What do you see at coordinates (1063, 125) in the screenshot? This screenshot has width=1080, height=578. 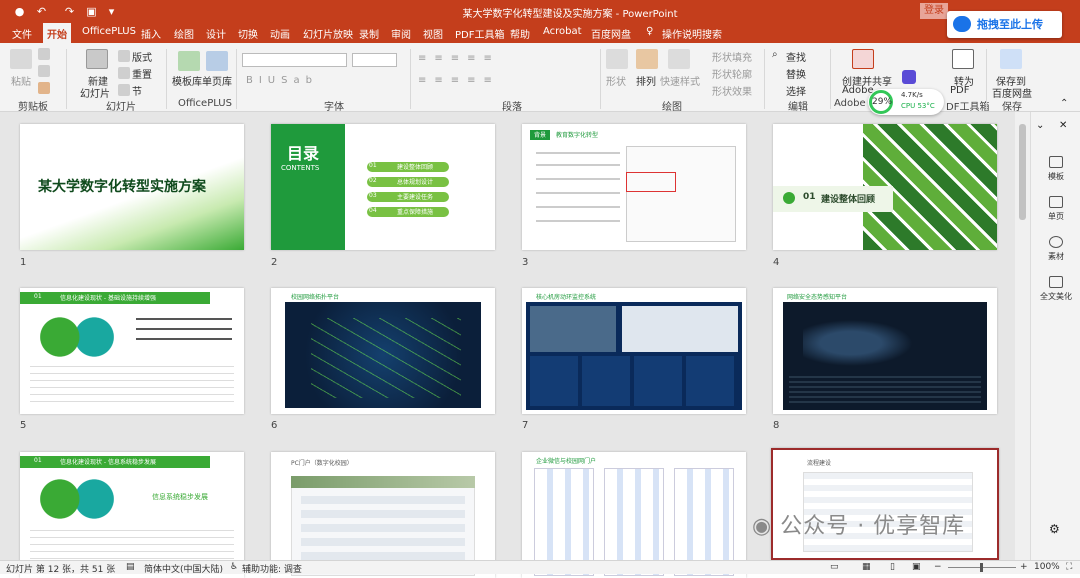 I see `close-icon: ✕` at bounding box center [1063, 125].